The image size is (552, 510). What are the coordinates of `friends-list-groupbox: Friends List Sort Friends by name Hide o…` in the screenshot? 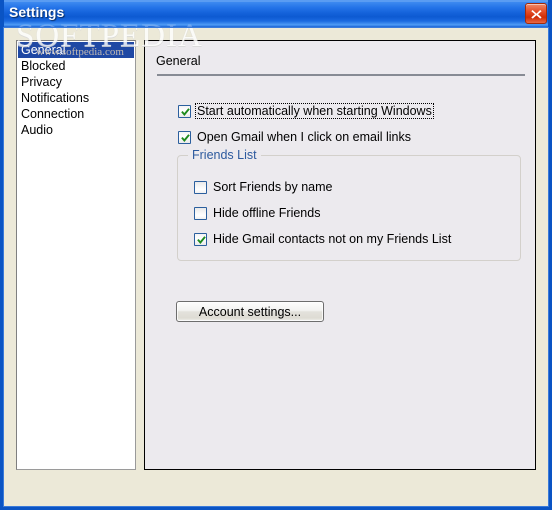 It's located at (349, 204).